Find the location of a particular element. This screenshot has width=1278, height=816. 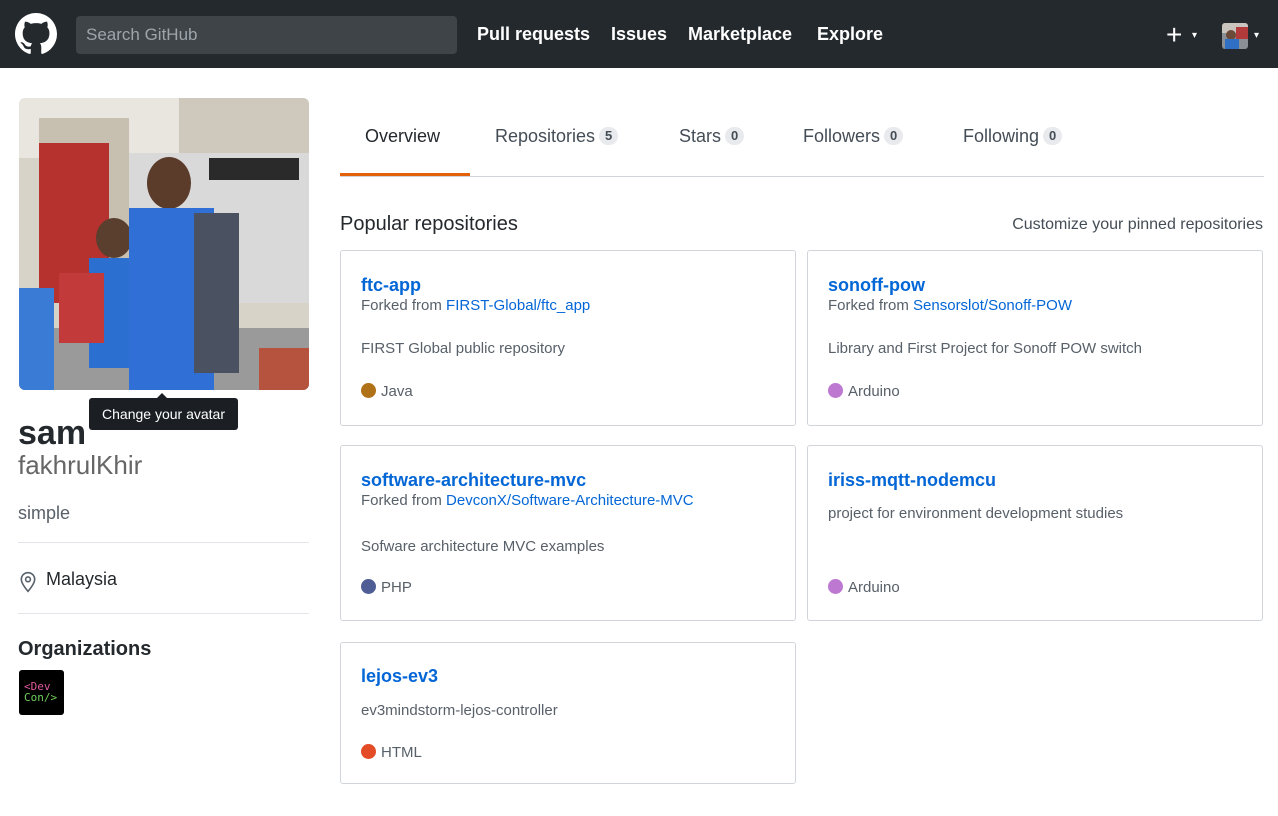

customize-pinned-link: Customize your pinned repositories is located at coordinates (1137, 225).